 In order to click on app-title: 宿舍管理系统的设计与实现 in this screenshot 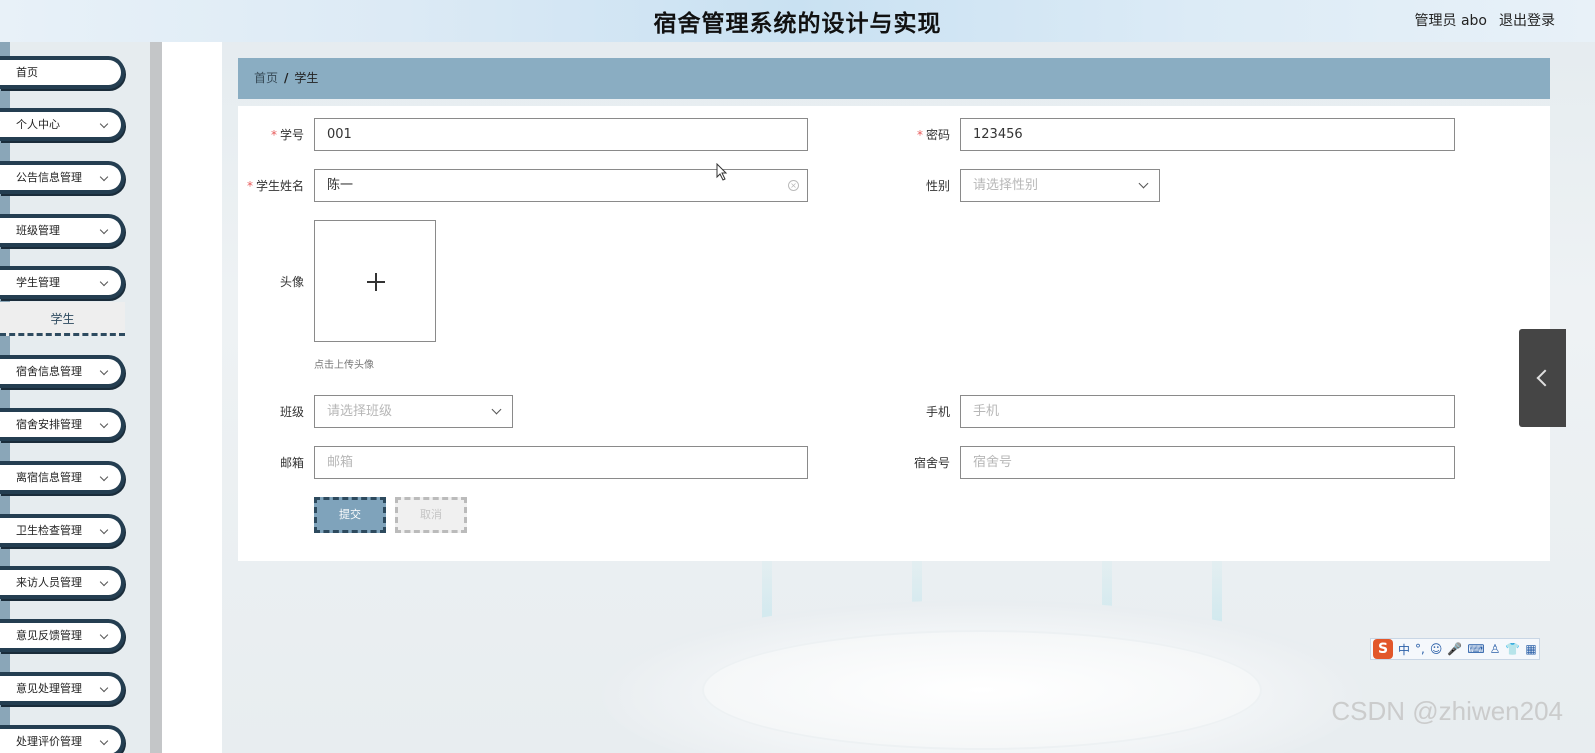, I will do `click(797, 24)`.